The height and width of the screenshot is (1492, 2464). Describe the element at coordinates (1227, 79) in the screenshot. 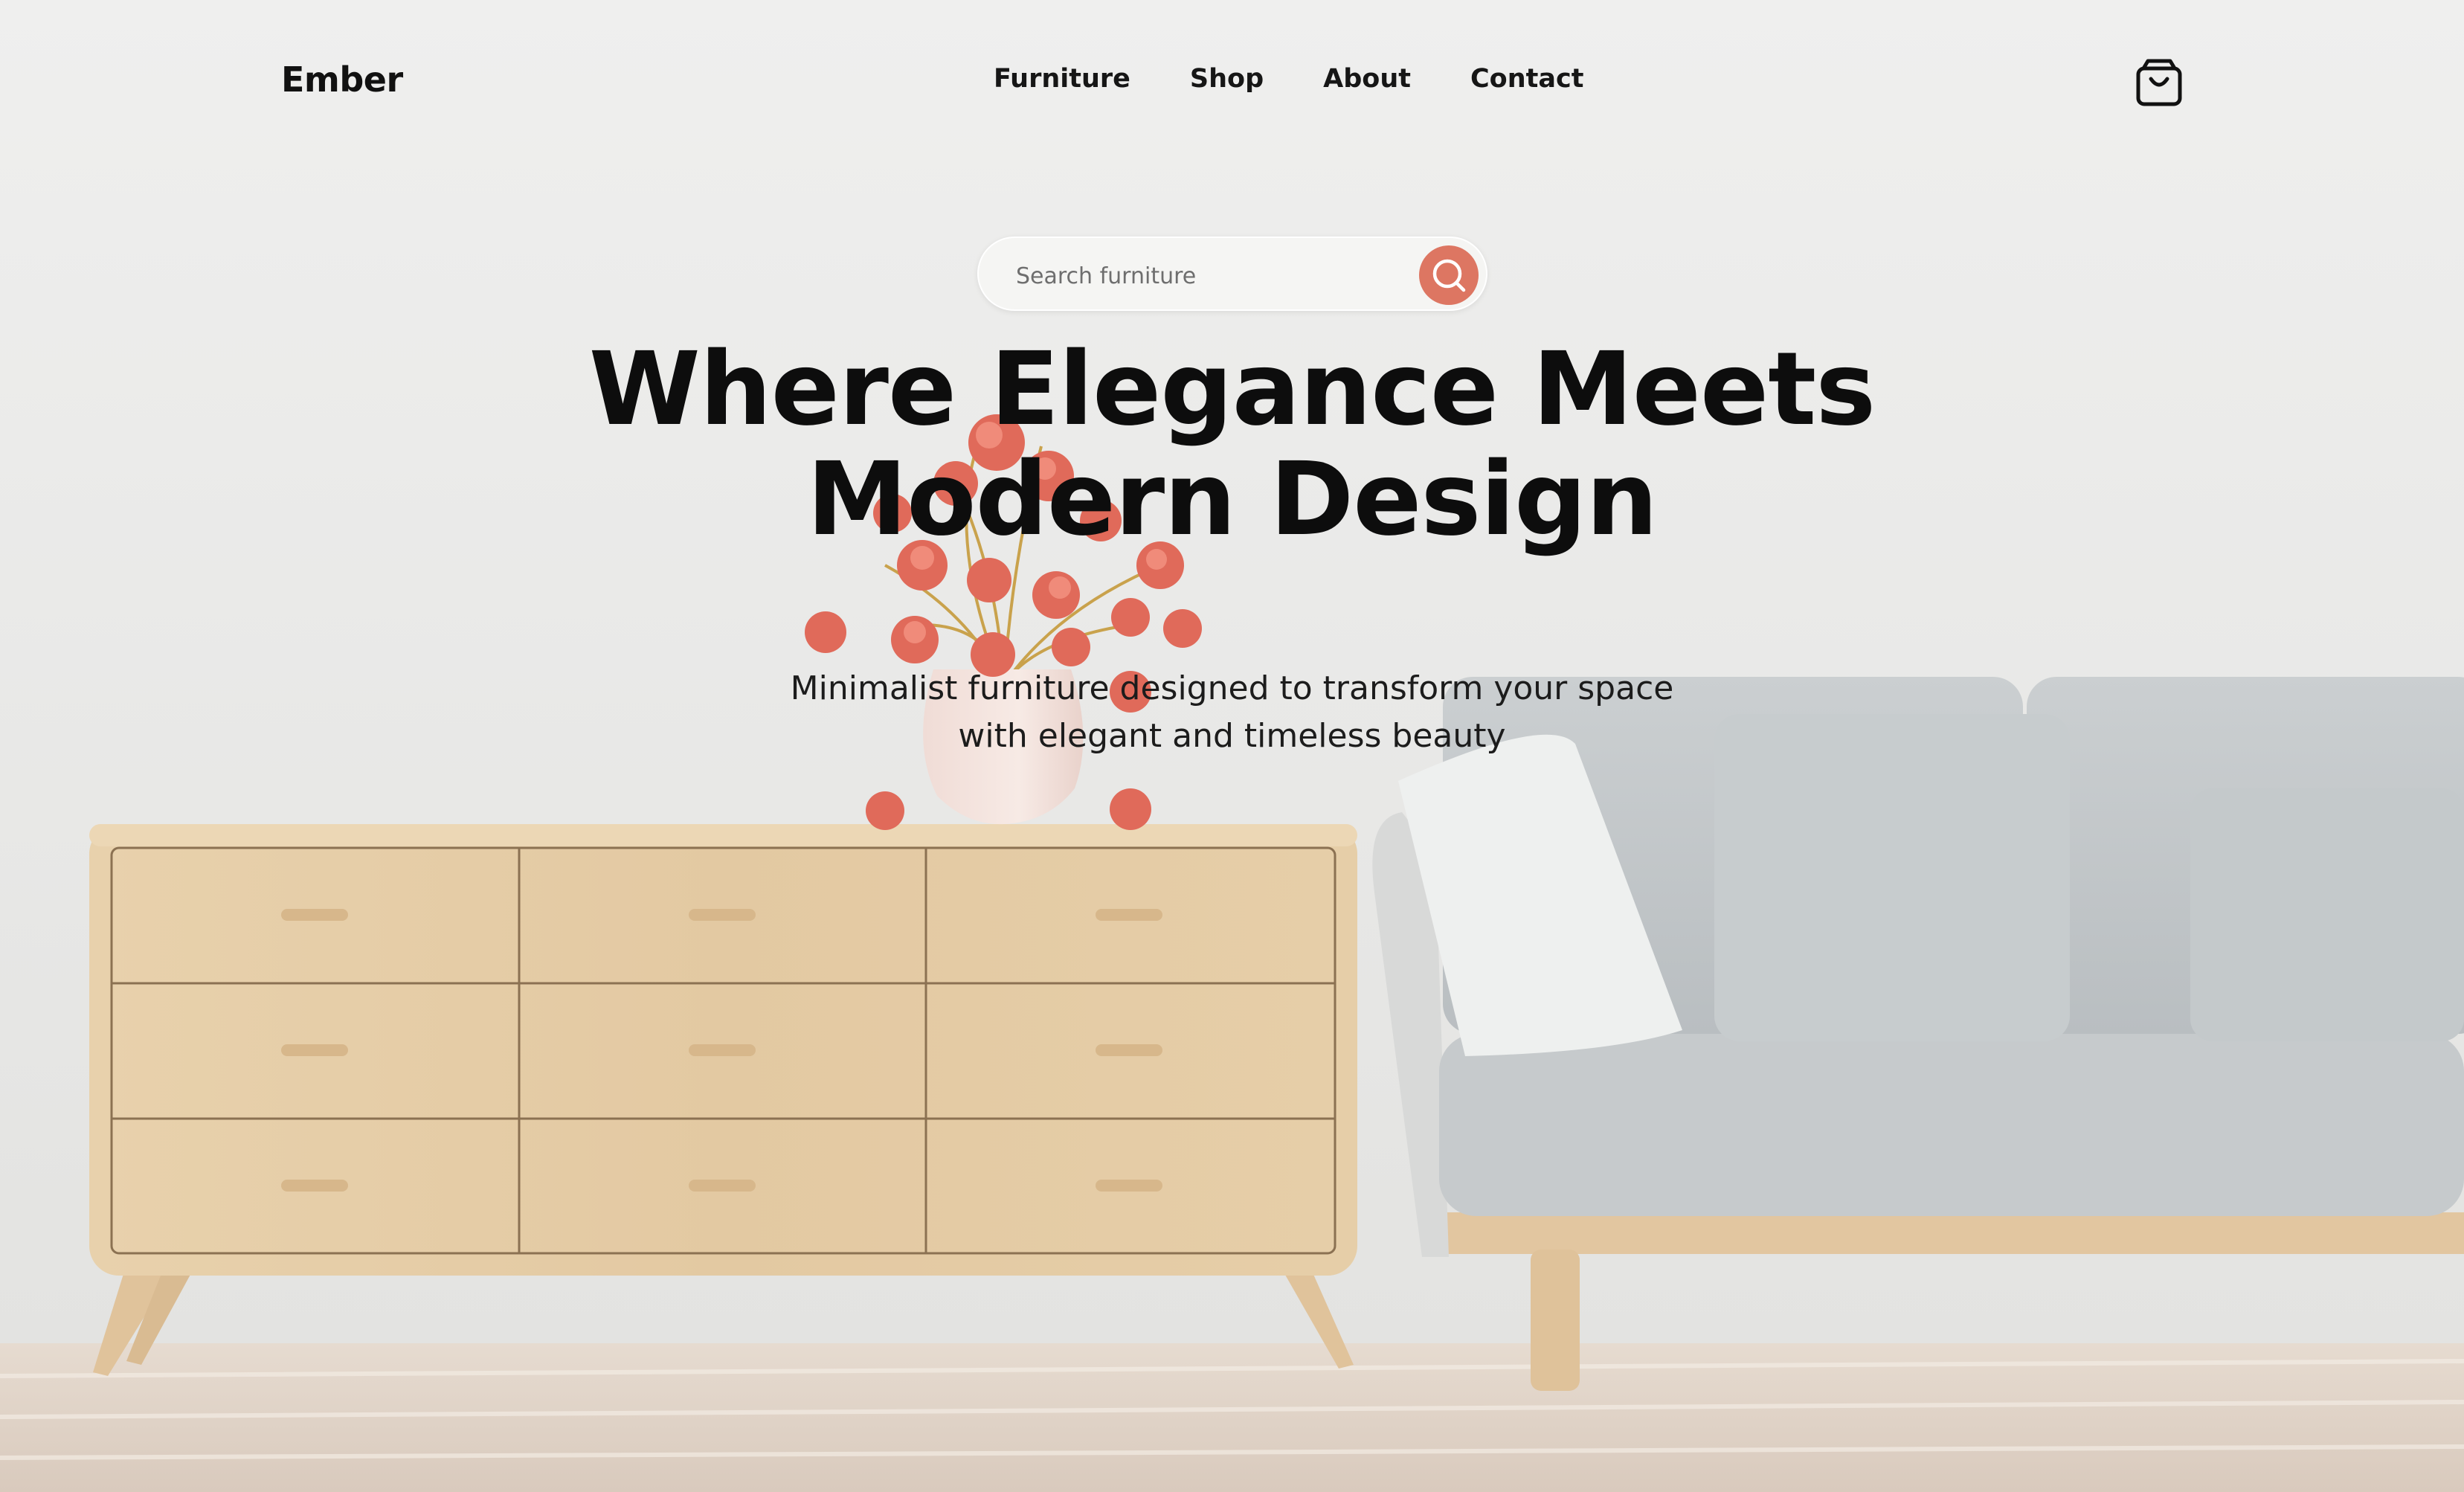

I see `nav-link-shop: Shop` at that location.